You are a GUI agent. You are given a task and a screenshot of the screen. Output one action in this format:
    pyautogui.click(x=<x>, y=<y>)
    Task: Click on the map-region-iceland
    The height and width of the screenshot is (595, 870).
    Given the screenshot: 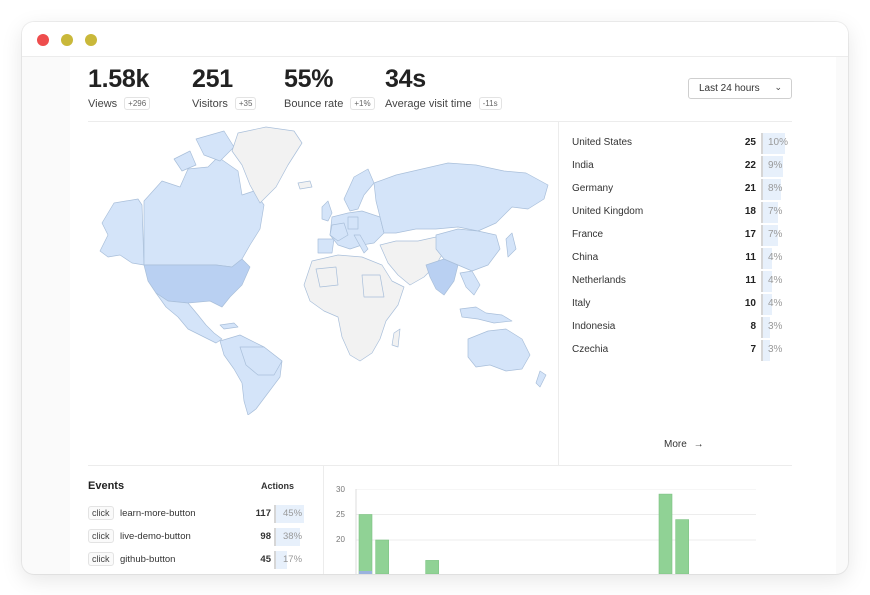 What is the action you would take?
    pyautogui.click(x=305, y=185)
    